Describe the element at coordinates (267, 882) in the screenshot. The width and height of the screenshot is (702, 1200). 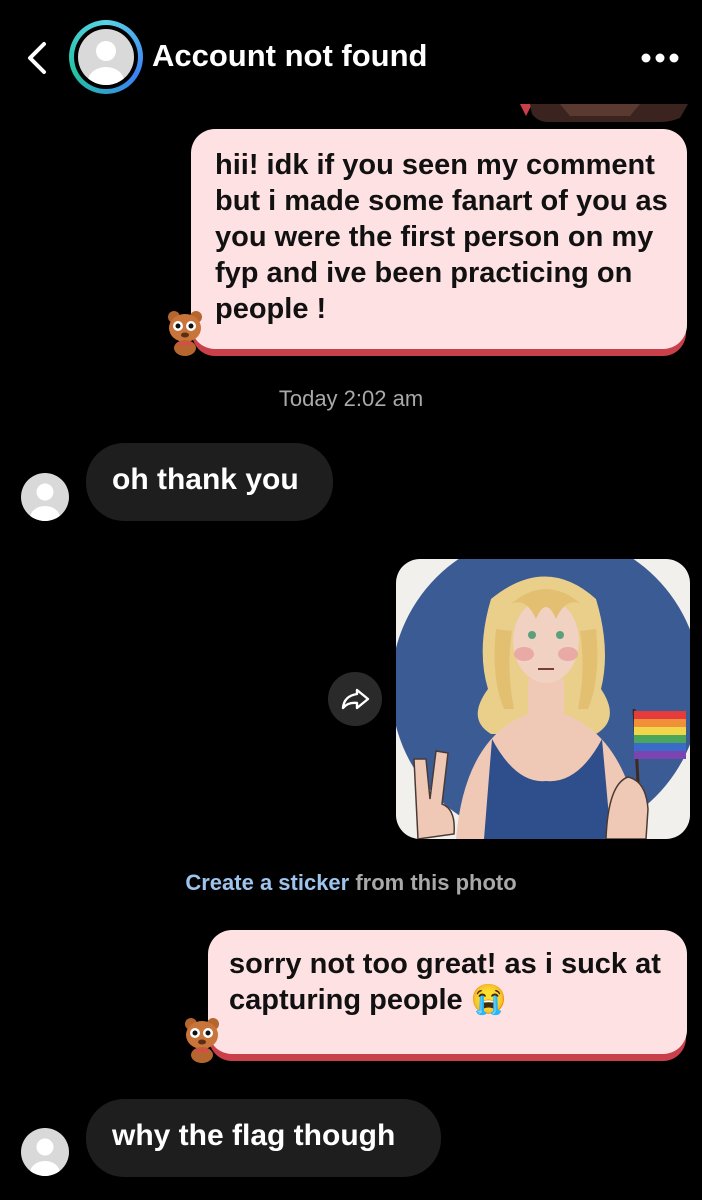
I see `create-sticker-link: Create a sticker` at that location.